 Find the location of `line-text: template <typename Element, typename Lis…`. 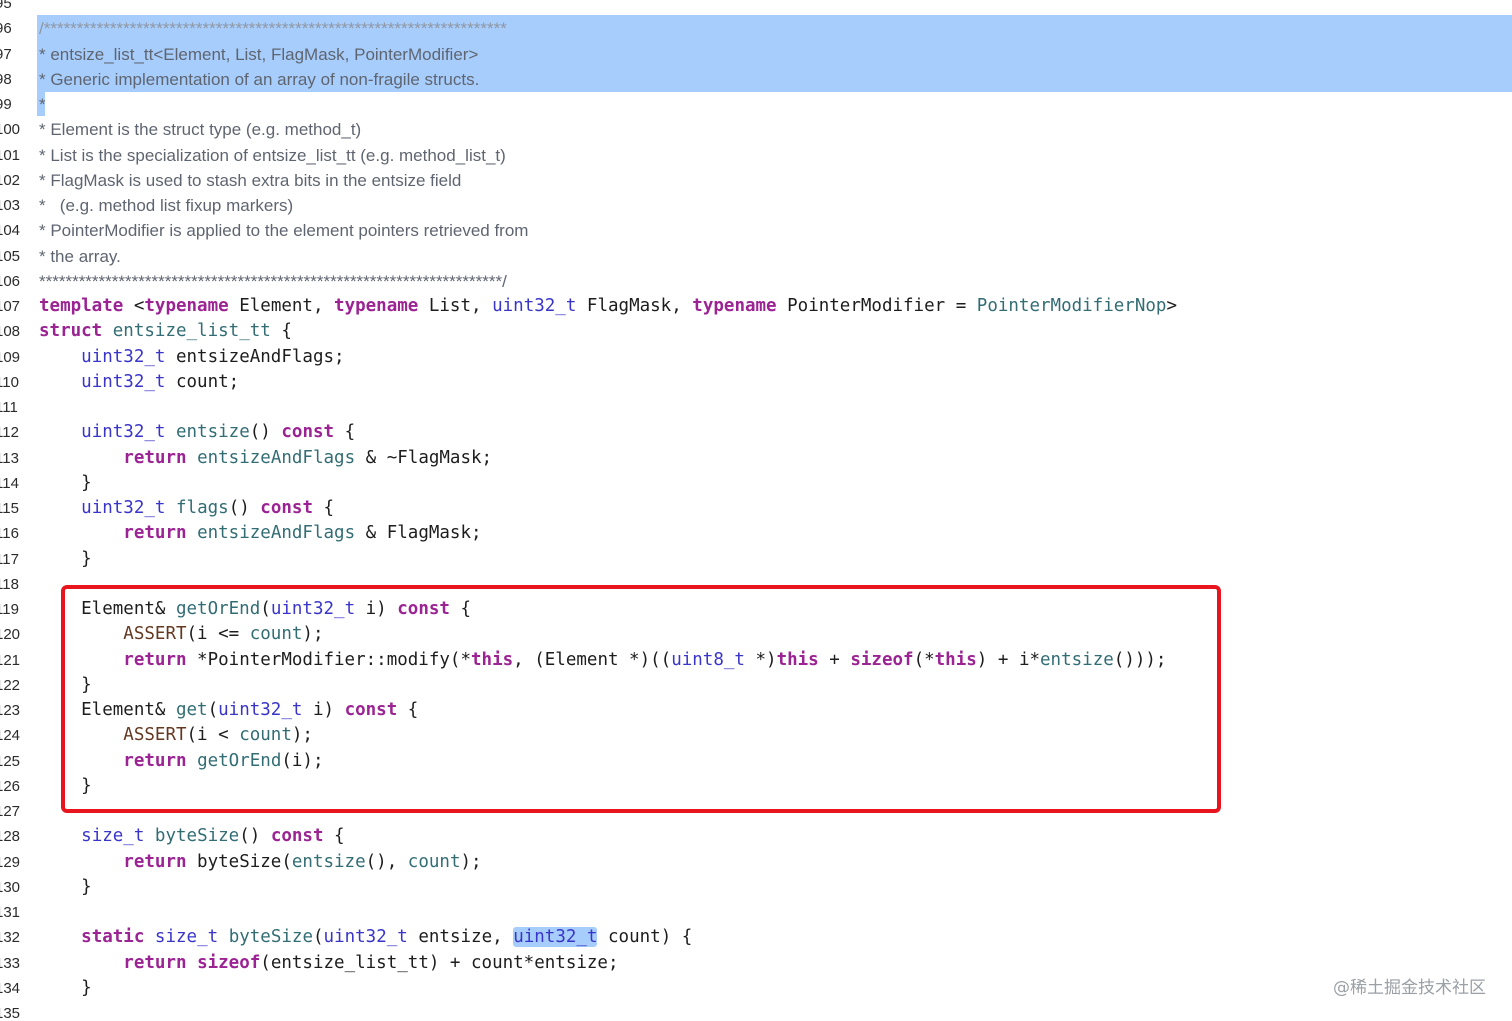

line-text: template <typename Element, typename Lis… is located at coordinates (608, 306).